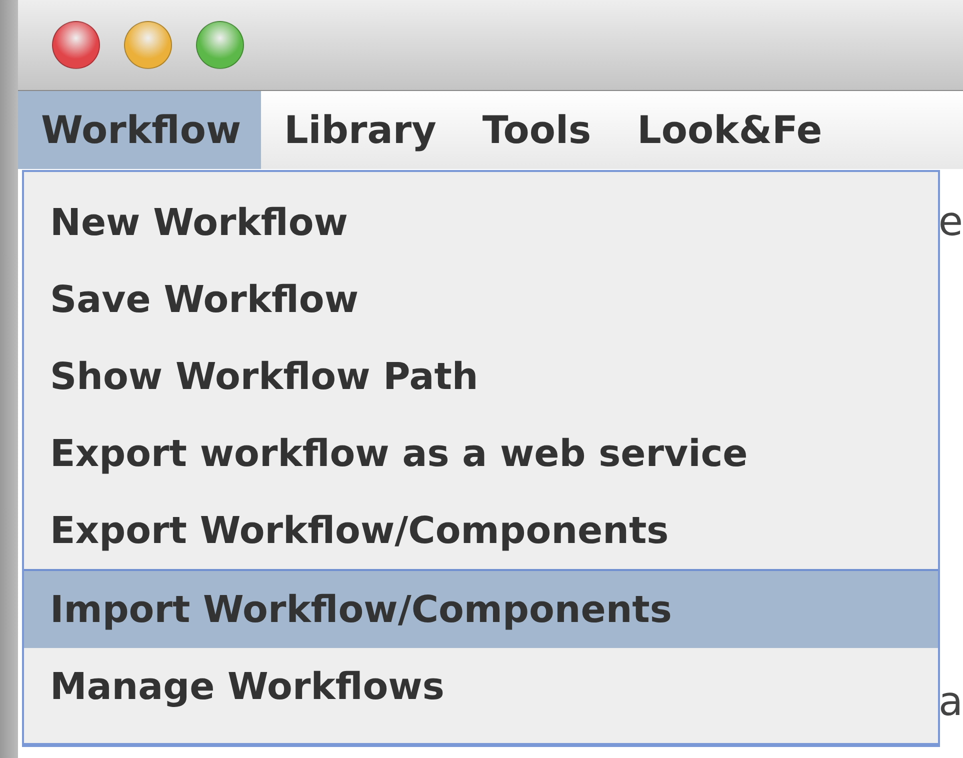 This screenshot has height=758, width=963. I want to click on menu-item: Import Workflow/Components, so click(481, 608).